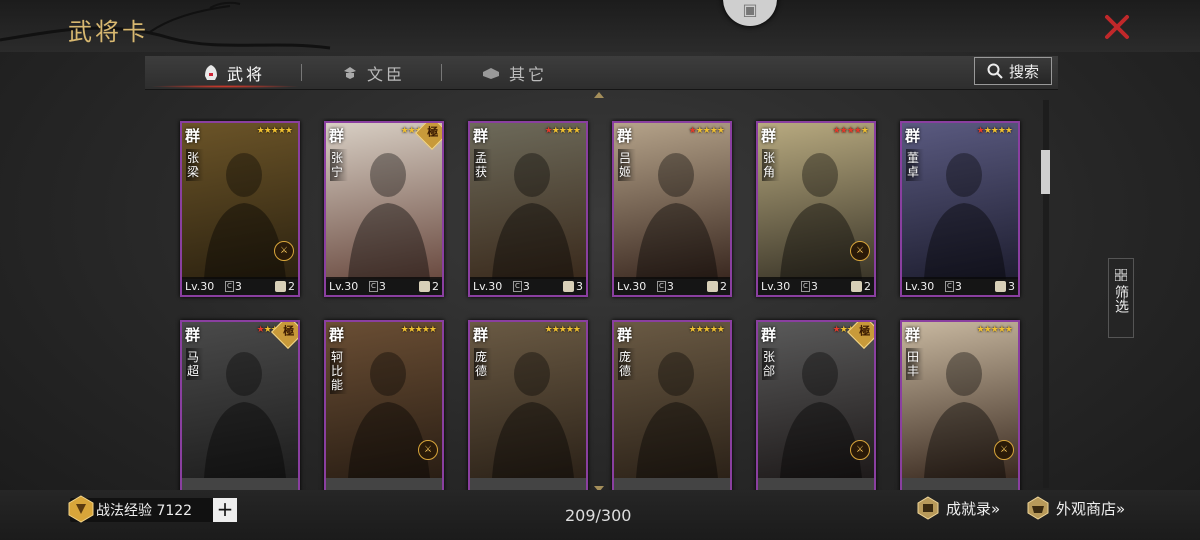 This screenshot has width=1200, height=540. What do you see at coordinates (225, 510) in the screenshot?
I see `add-exp-button: +` at bounding box center [225, 510].